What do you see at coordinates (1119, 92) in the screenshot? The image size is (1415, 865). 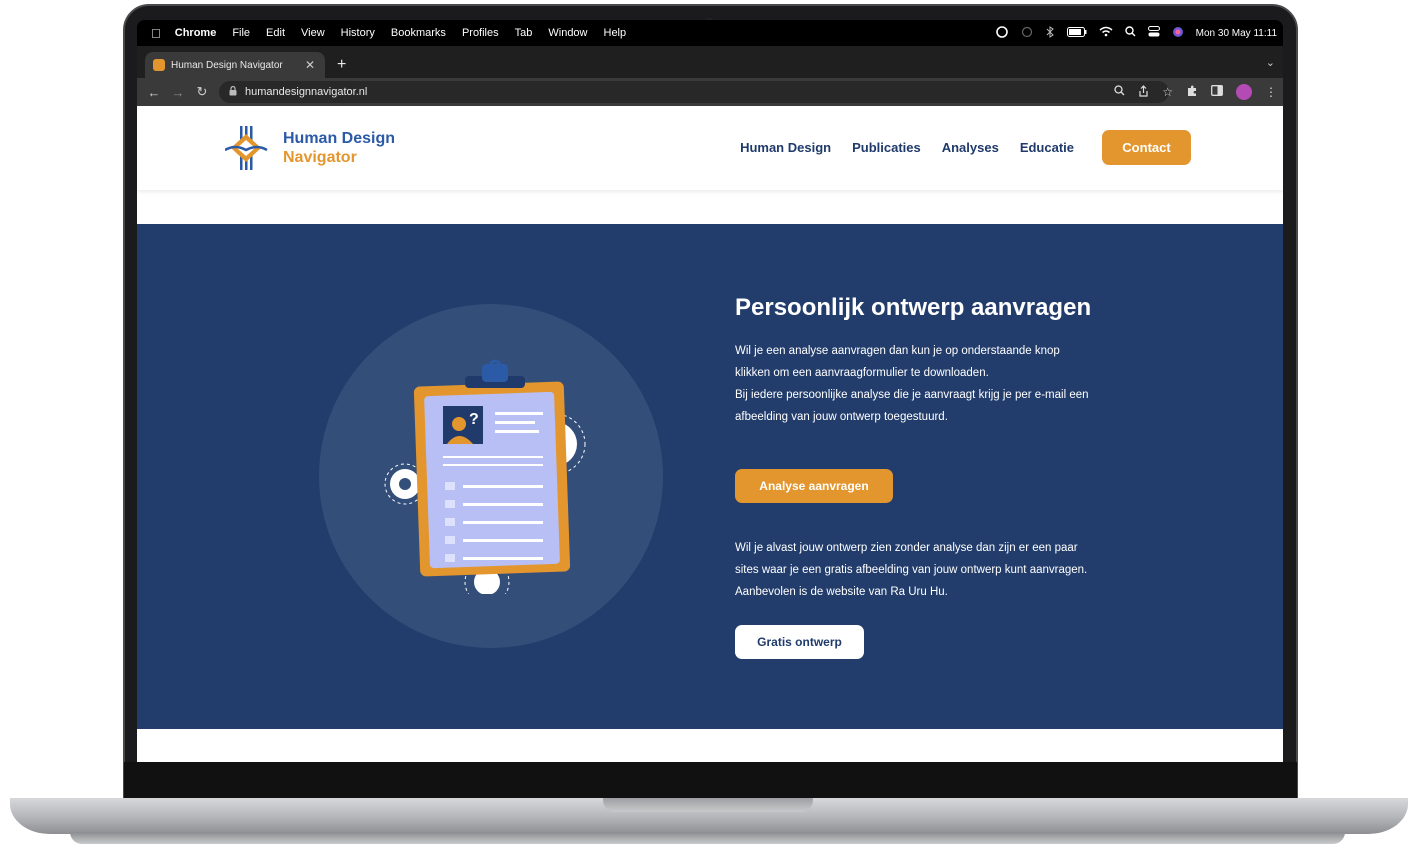 I see `zoom-search-icon` at bounding box center [1119, 92].